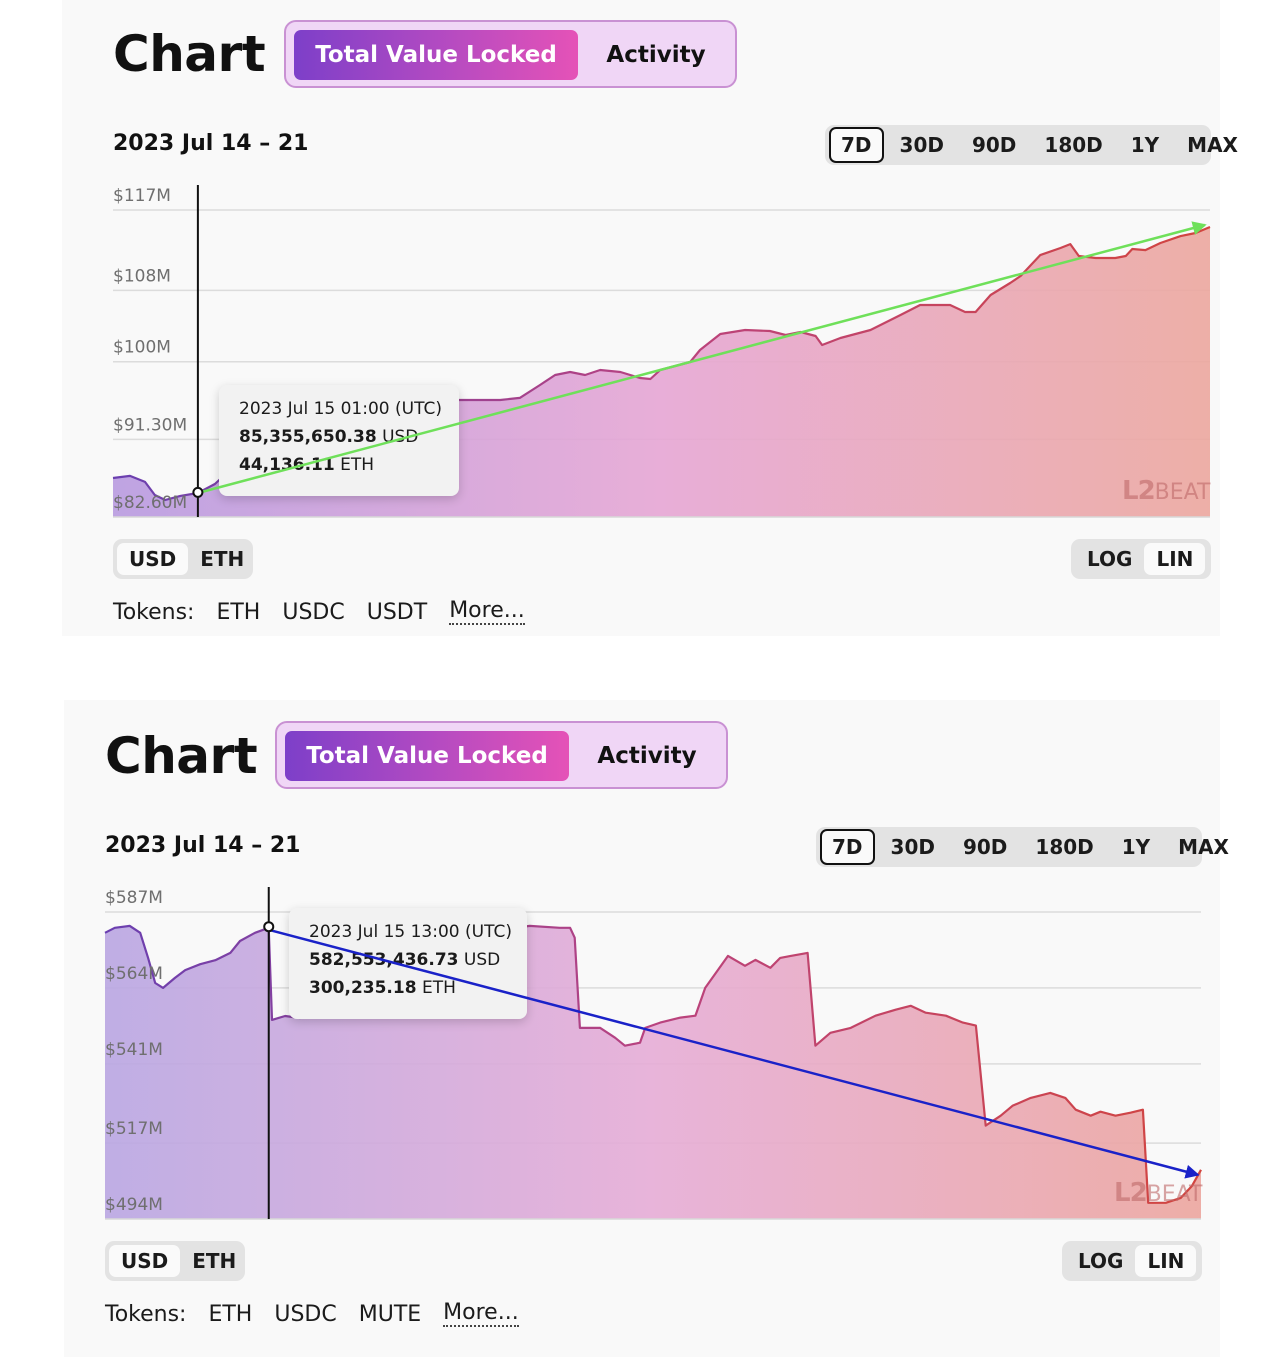 This screenshot has width=1284, height=1357. What do you see at coordinates (384, 960) in the screenshot?
I see `tooltip-usd-value: 582,553,436.73` at bounding box center [384, 960].